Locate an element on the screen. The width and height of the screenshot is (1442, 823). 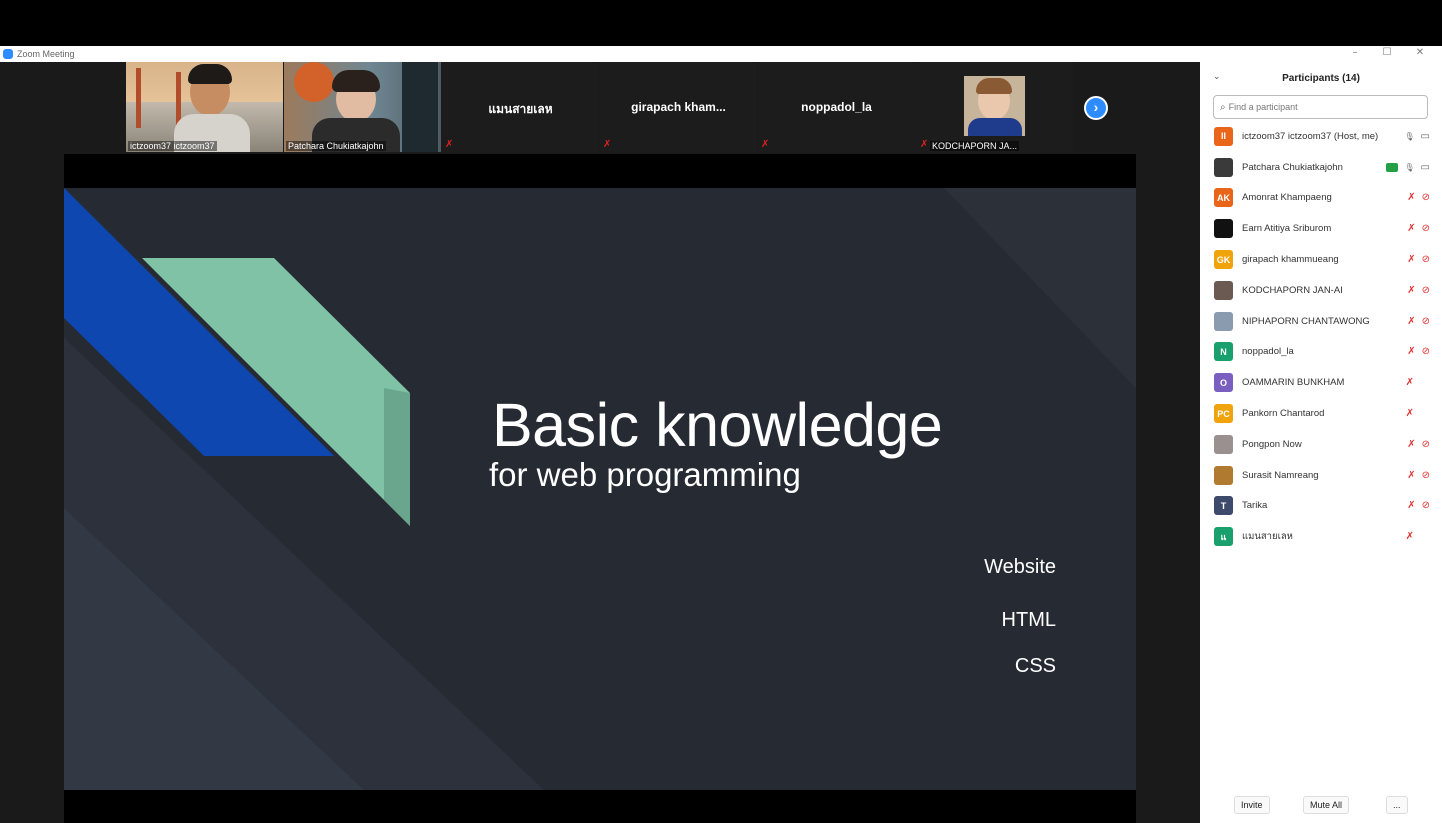
minimize-button: – is located at coordinates (1355, 54).